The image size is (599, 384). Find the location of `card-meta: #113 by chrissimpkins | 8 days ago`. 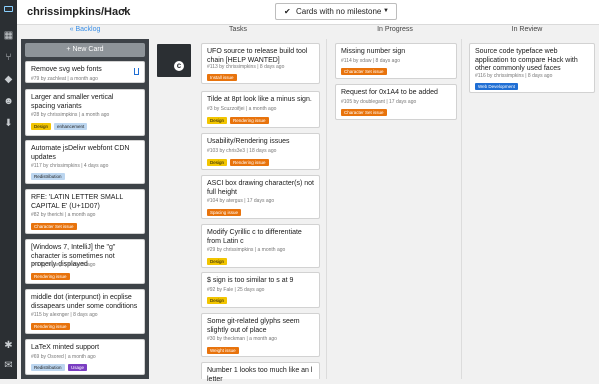

card-meta: #113 by chrissimpkins | 8 days ago is located at coordinates (246, 67).